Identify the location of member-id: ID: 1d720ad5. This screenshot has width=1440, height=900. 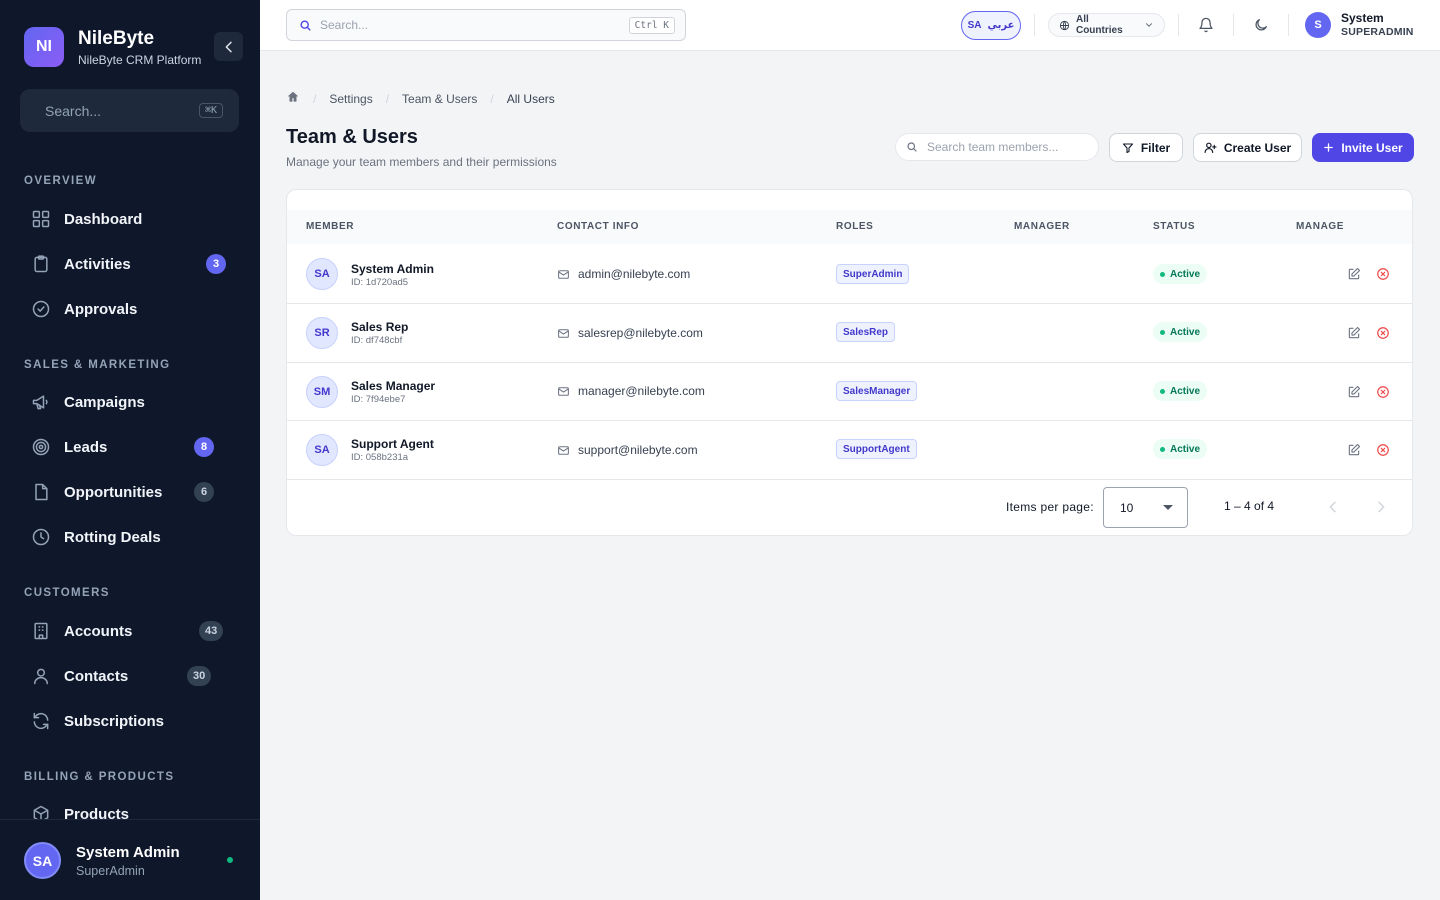
(380, 282).